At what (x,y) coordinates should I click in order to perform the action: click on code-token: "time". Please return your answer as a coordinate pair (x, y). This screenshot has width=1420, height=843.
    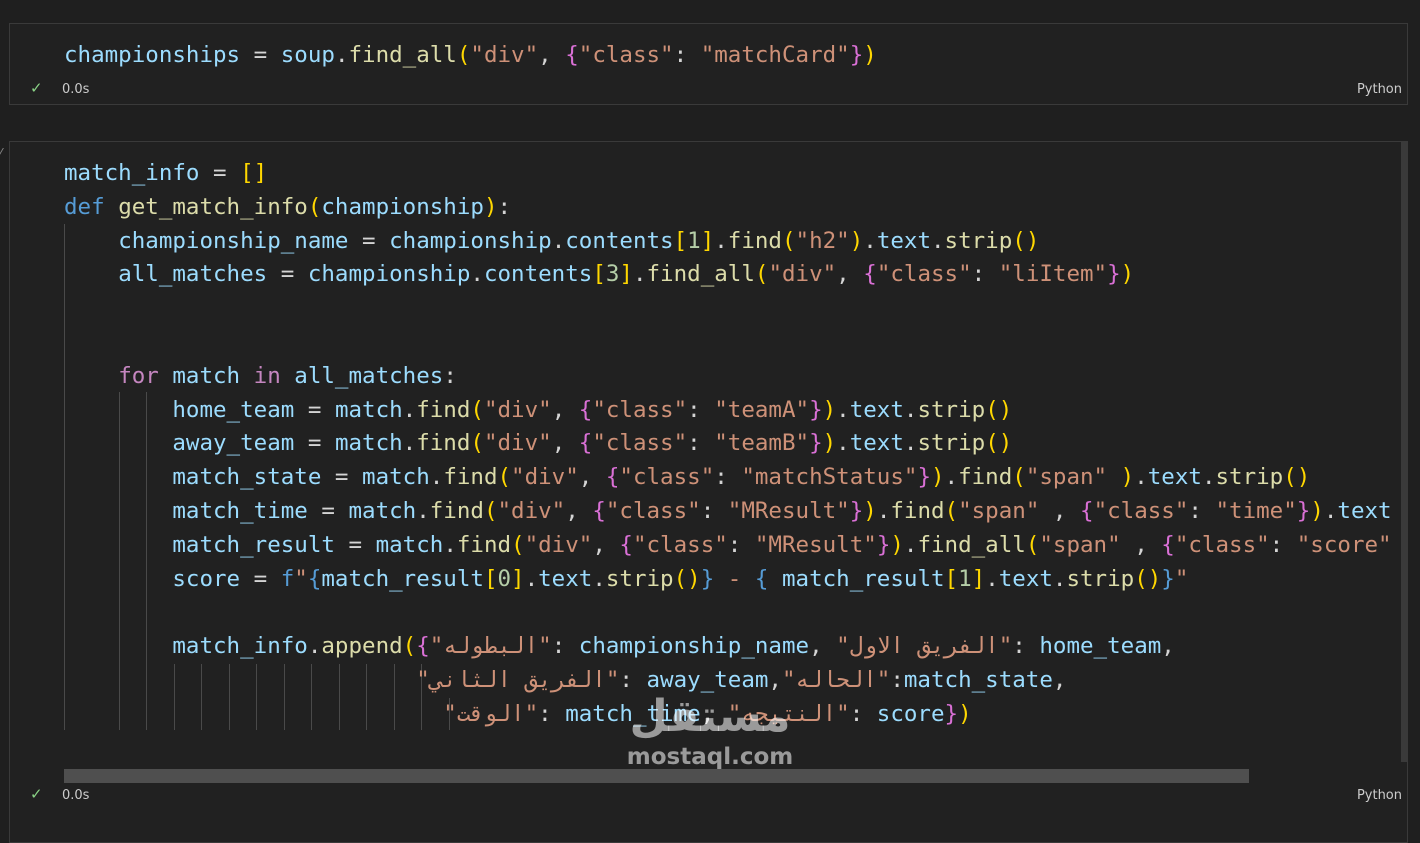
    Looking at the image, I should click on (1256, 511).